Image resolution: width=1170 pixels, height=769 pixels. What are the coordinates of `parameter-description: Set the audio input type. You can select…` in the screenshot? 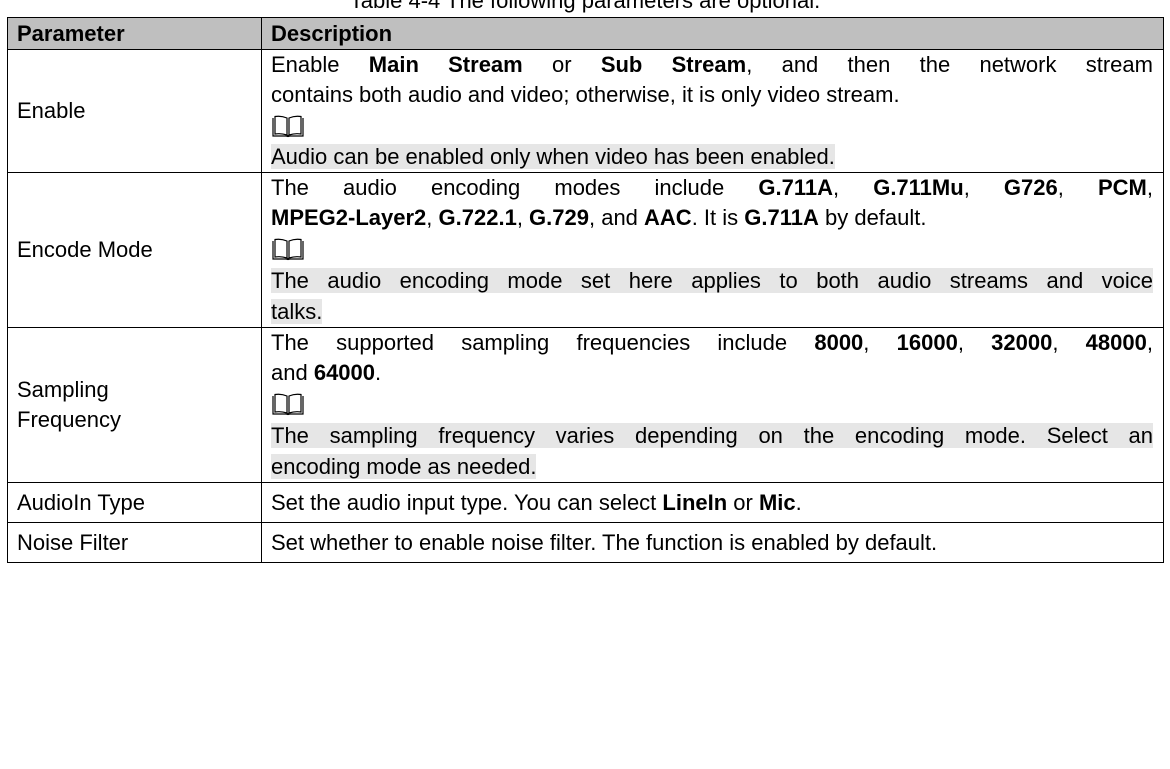 It's located at (712, 502).